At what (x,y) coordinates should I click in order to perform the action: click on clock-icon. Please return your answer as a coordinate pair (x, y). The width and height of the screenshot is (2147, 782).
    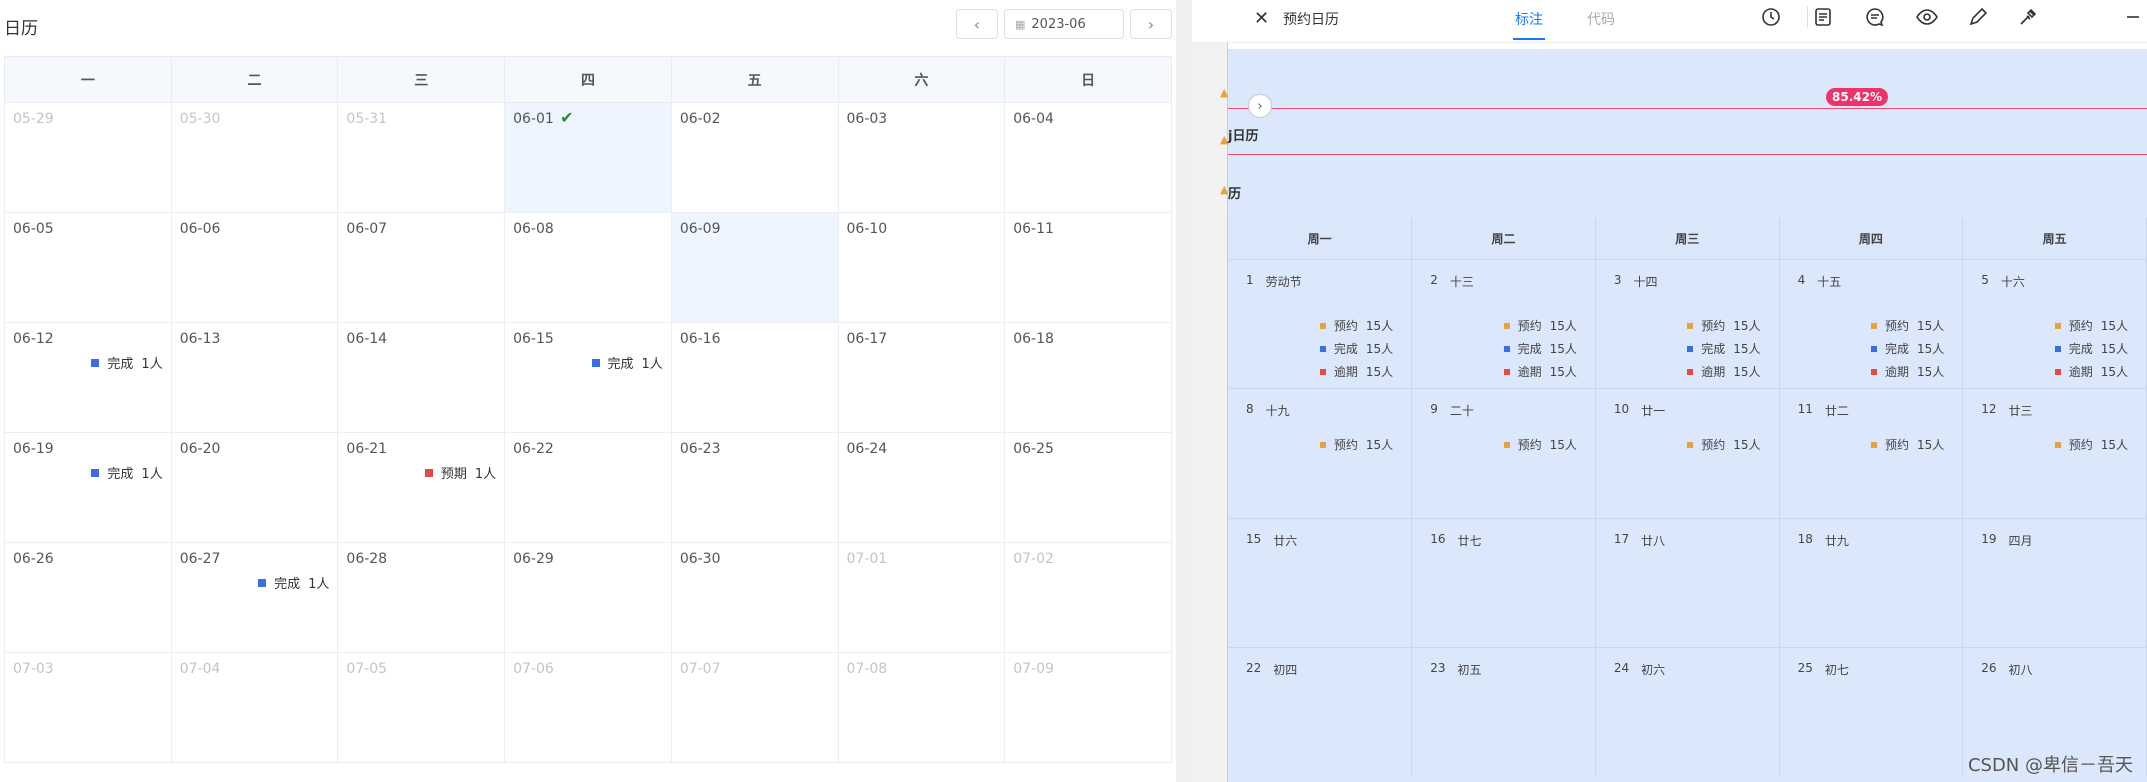
    Looking at the image, I should click on (1771, 17).